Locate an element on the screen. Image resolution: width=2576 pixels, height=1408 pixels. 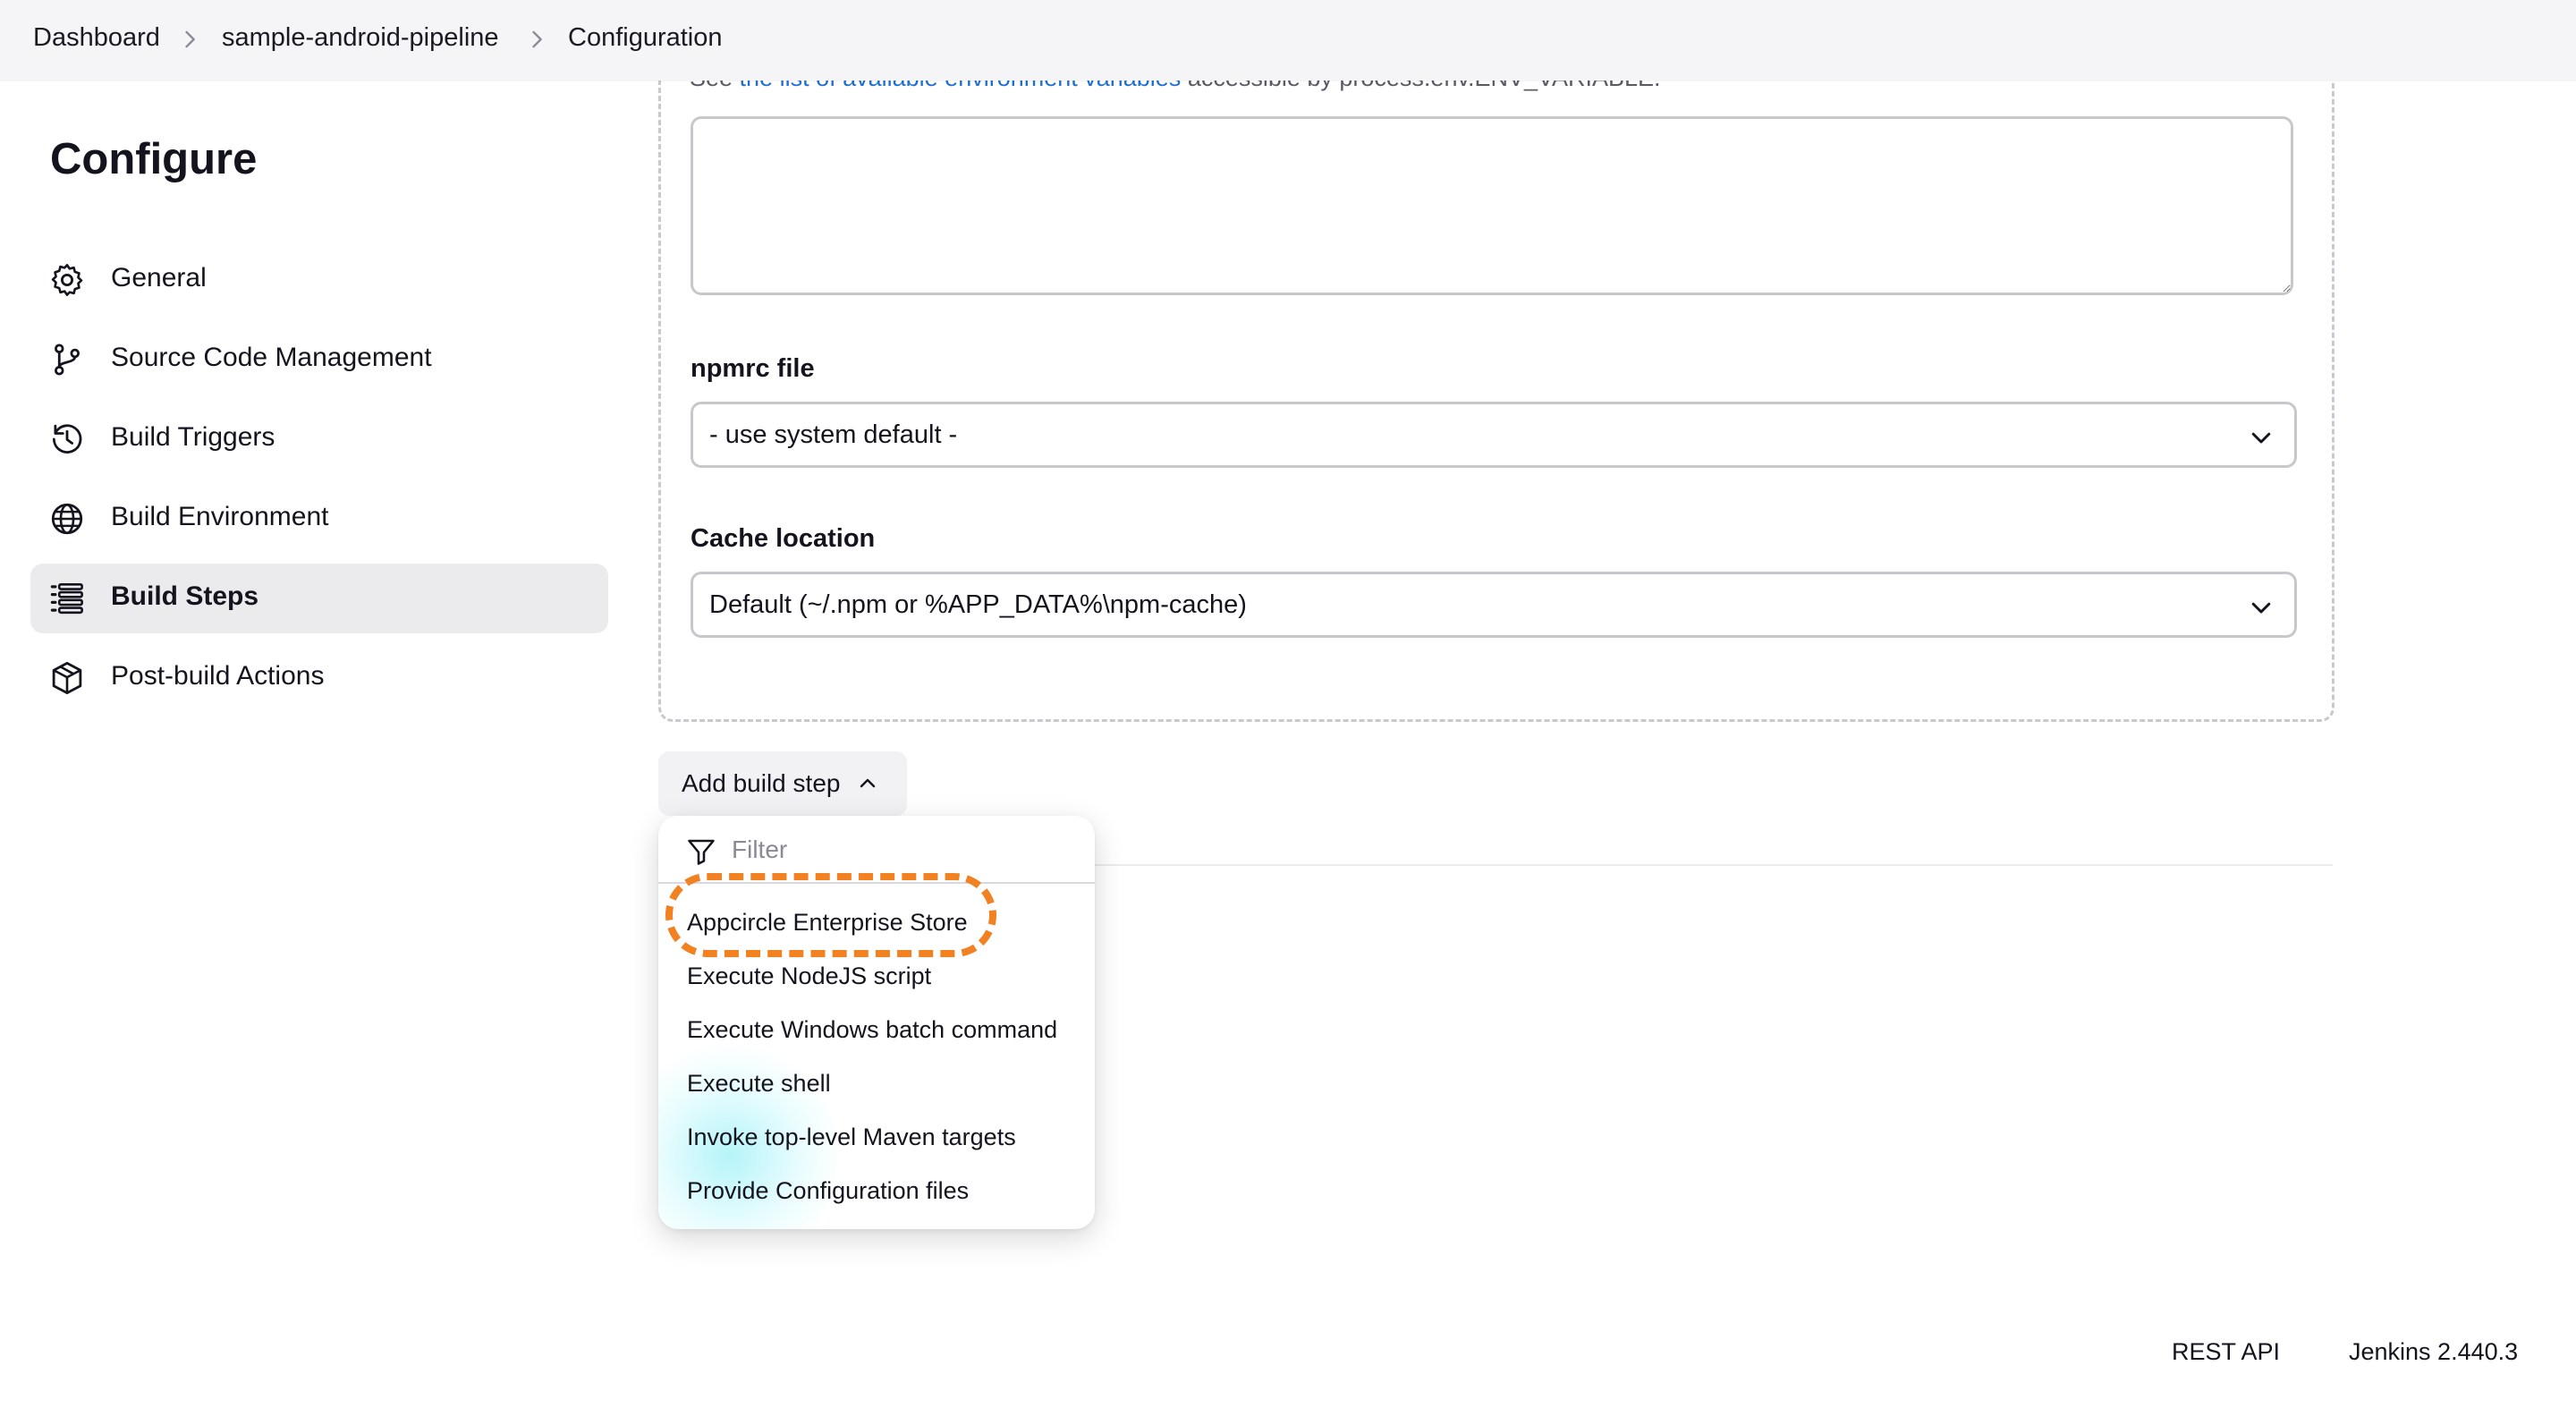
add-build-step-label: Add build step is located at coordinates (761, 783).